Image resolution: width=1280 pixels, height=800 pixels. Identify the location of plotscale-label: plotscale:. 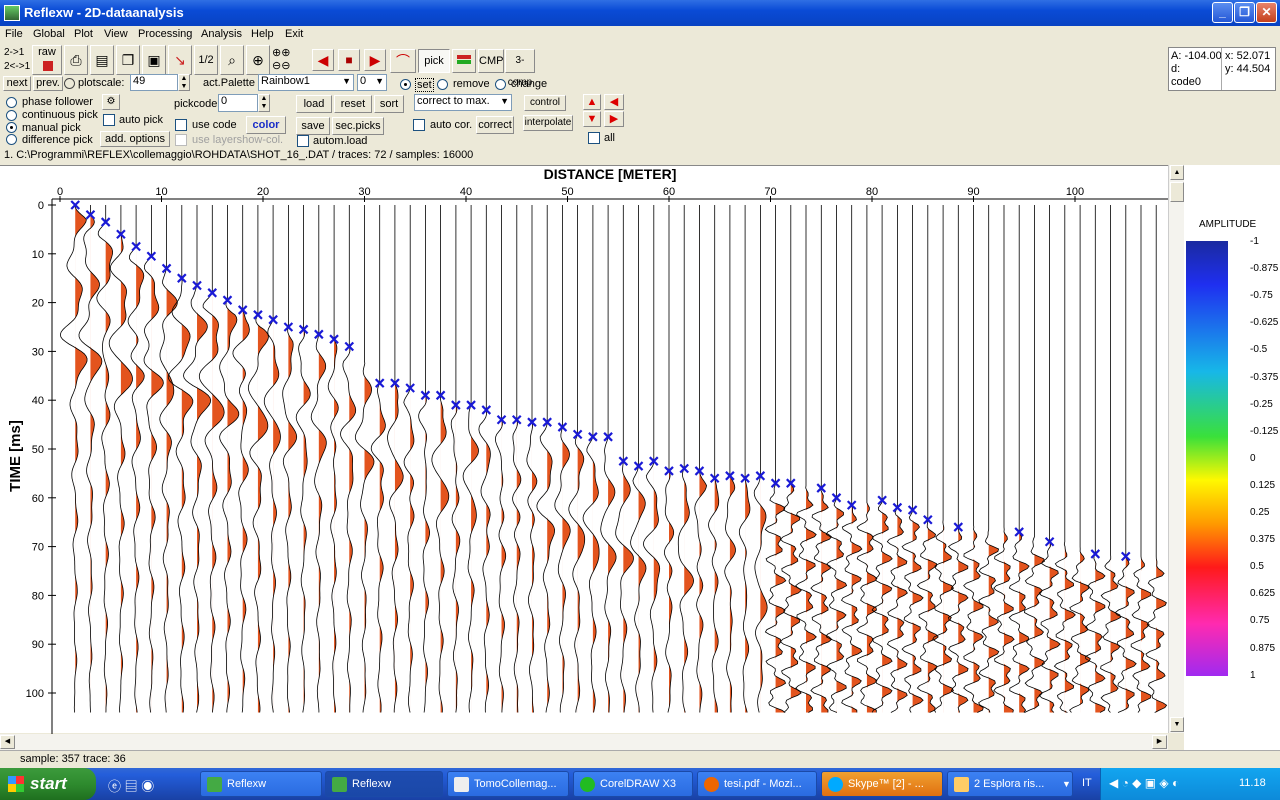
(101, 83).